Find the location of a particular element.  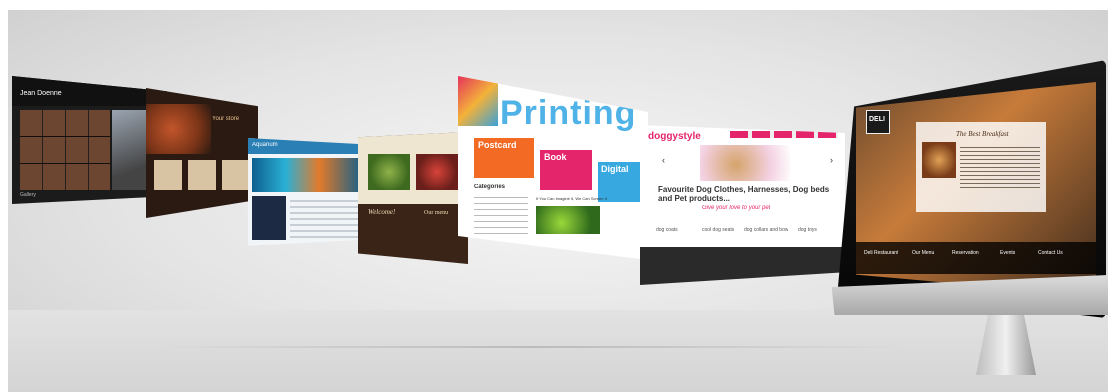

welcome-heading: Welcome! is located at coordinates (382, 212).